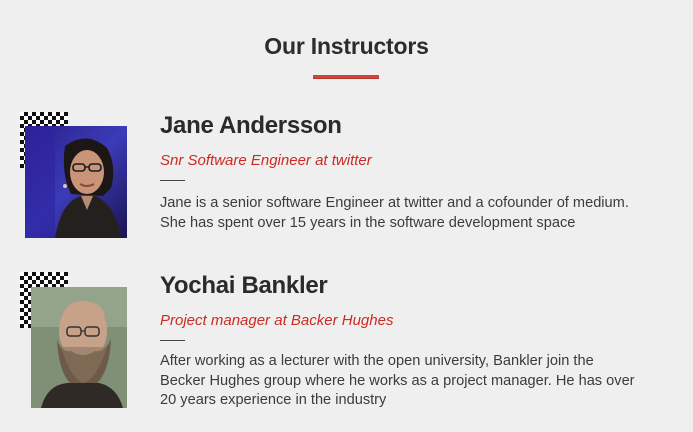  Describe the element at coordinates (244, 285) in the screenshot. I see `instructor-name: Yochai Bankler` at that location.